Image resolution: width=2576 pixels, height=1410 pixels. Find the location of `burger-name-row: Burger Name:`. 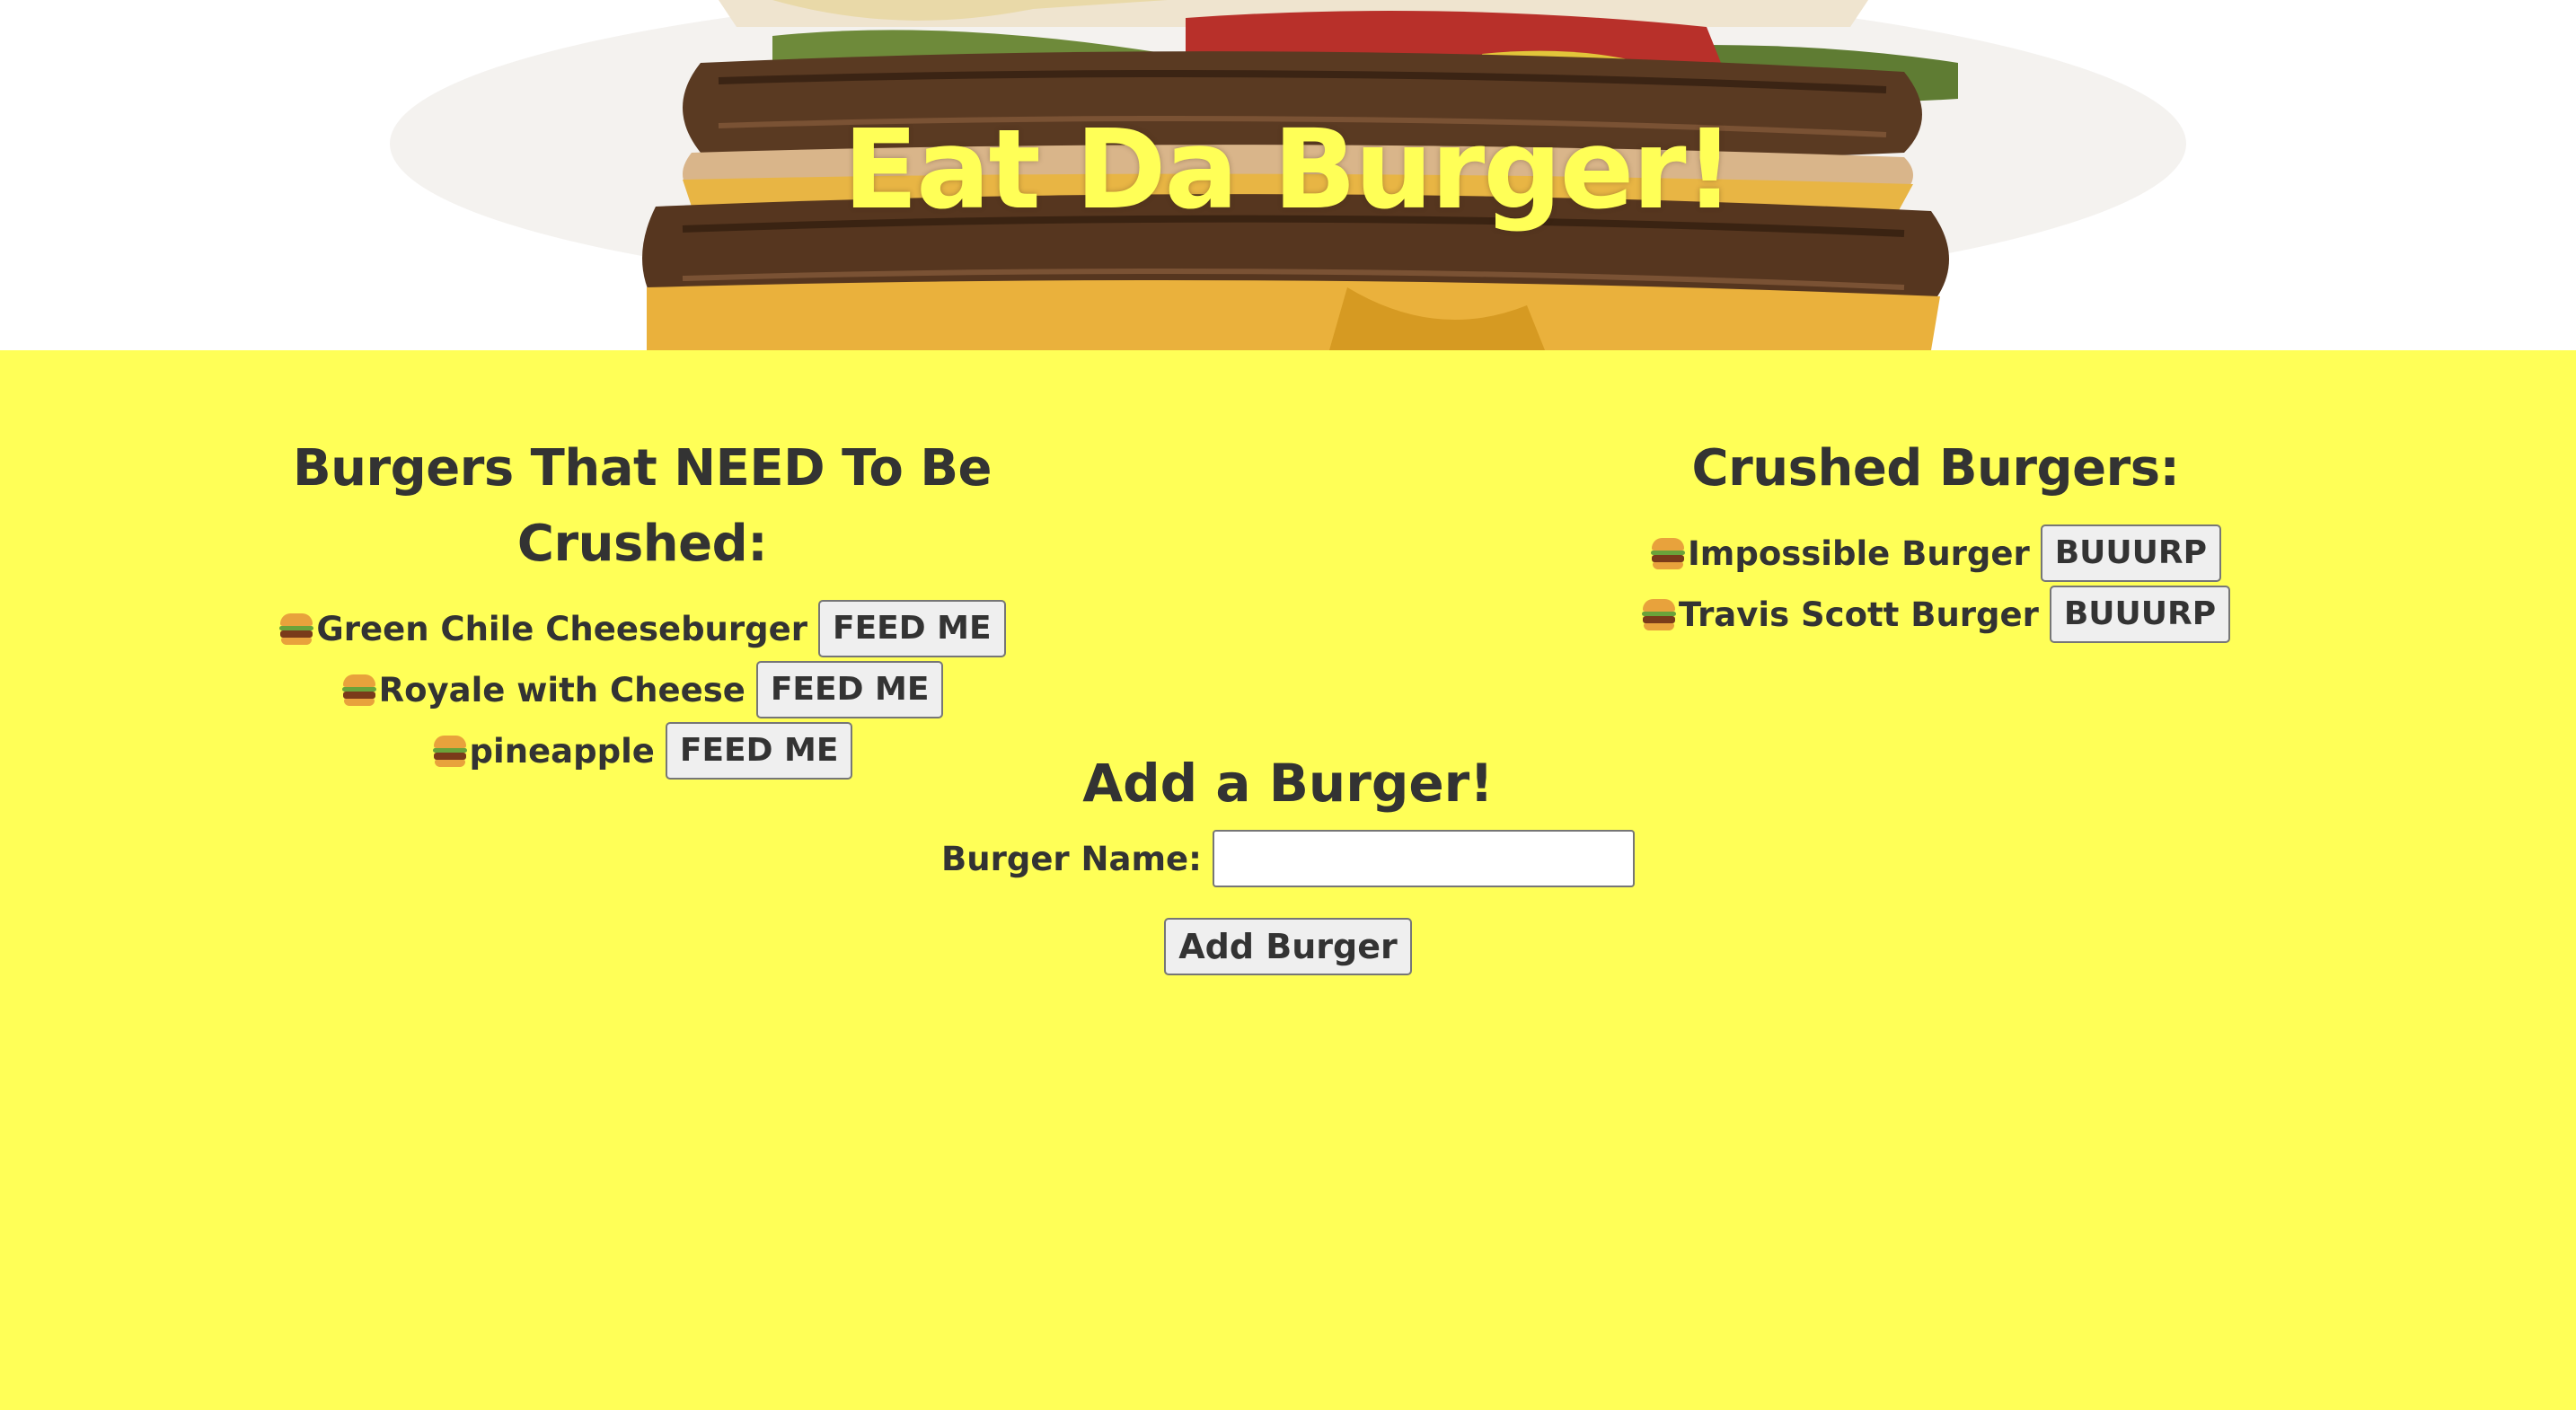

burger-name-row: Burger Name: is located at coordinates (1288, 858).